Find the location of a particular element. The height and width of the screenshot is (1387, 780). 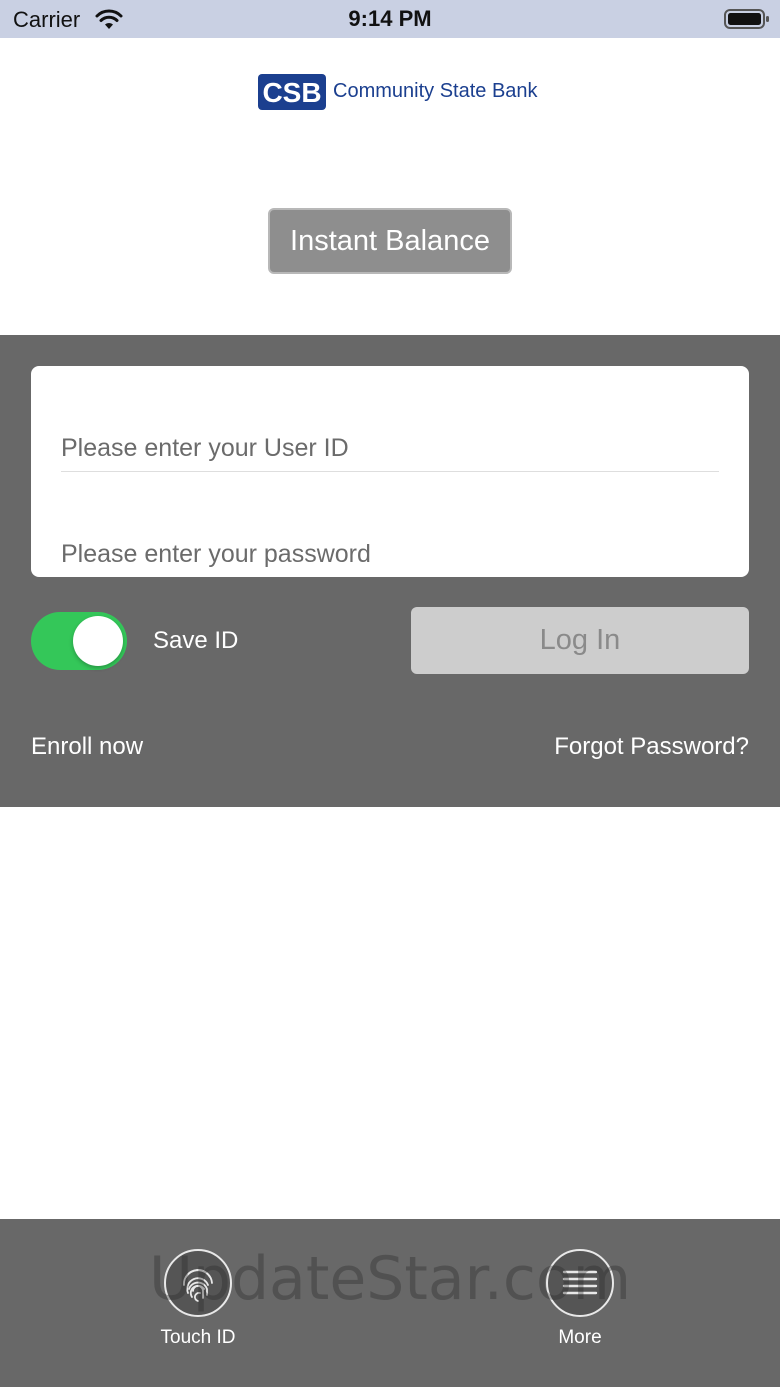

password-input is located at coordinates (390, 554).